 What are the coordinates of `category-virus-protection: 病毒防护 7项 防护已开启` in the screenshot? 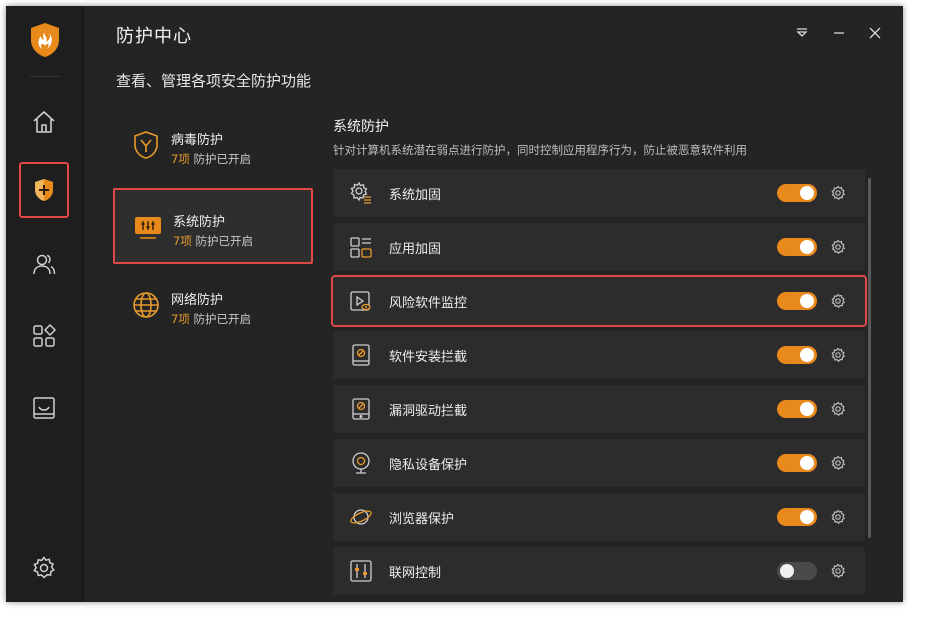 It's located at (213, 146).